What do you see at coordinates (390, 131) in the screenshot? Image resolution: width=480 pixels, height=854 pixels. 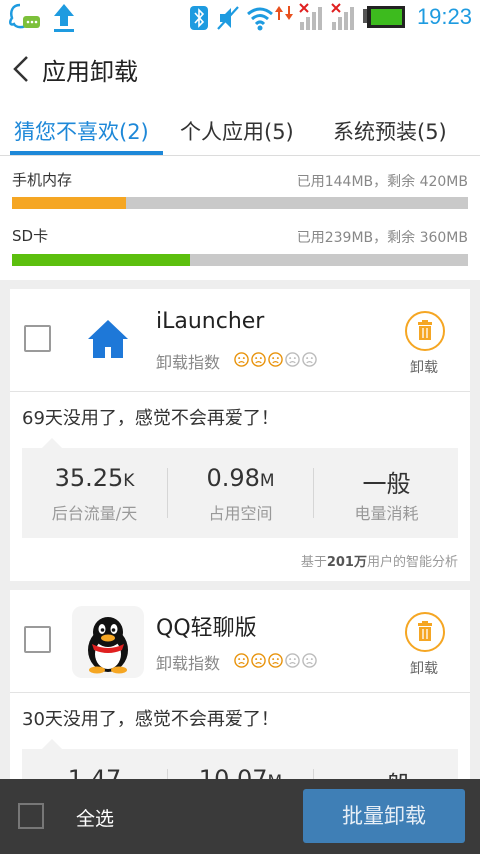 I see `tab-preinstalled: 系统预装(5)` at bounding box center [390, 131].